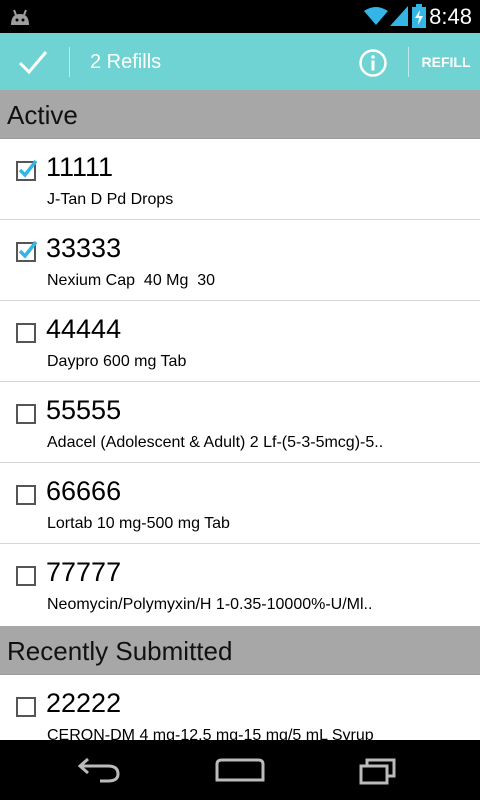  I want to click on back-icon, so click(98, 770).